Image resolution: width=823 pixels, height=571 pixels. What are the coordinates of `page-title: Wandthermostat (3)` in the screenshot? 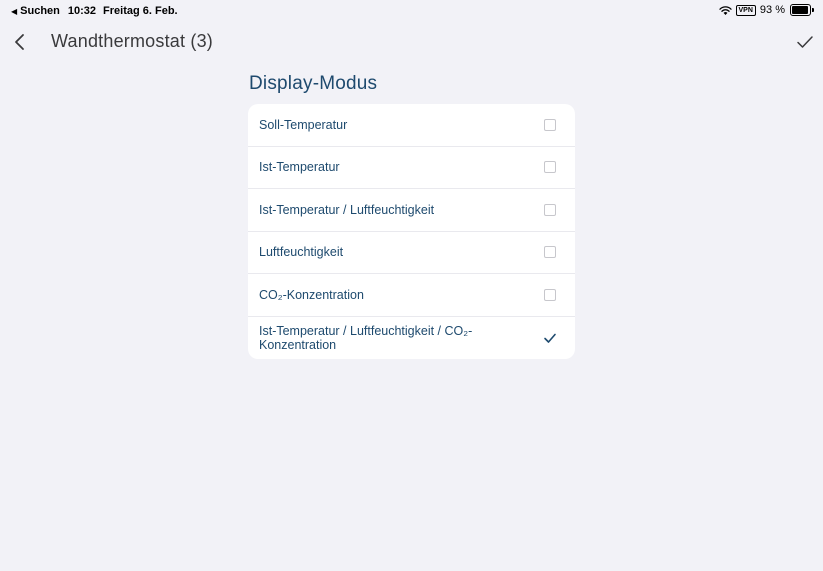 It's located at (132, 41).